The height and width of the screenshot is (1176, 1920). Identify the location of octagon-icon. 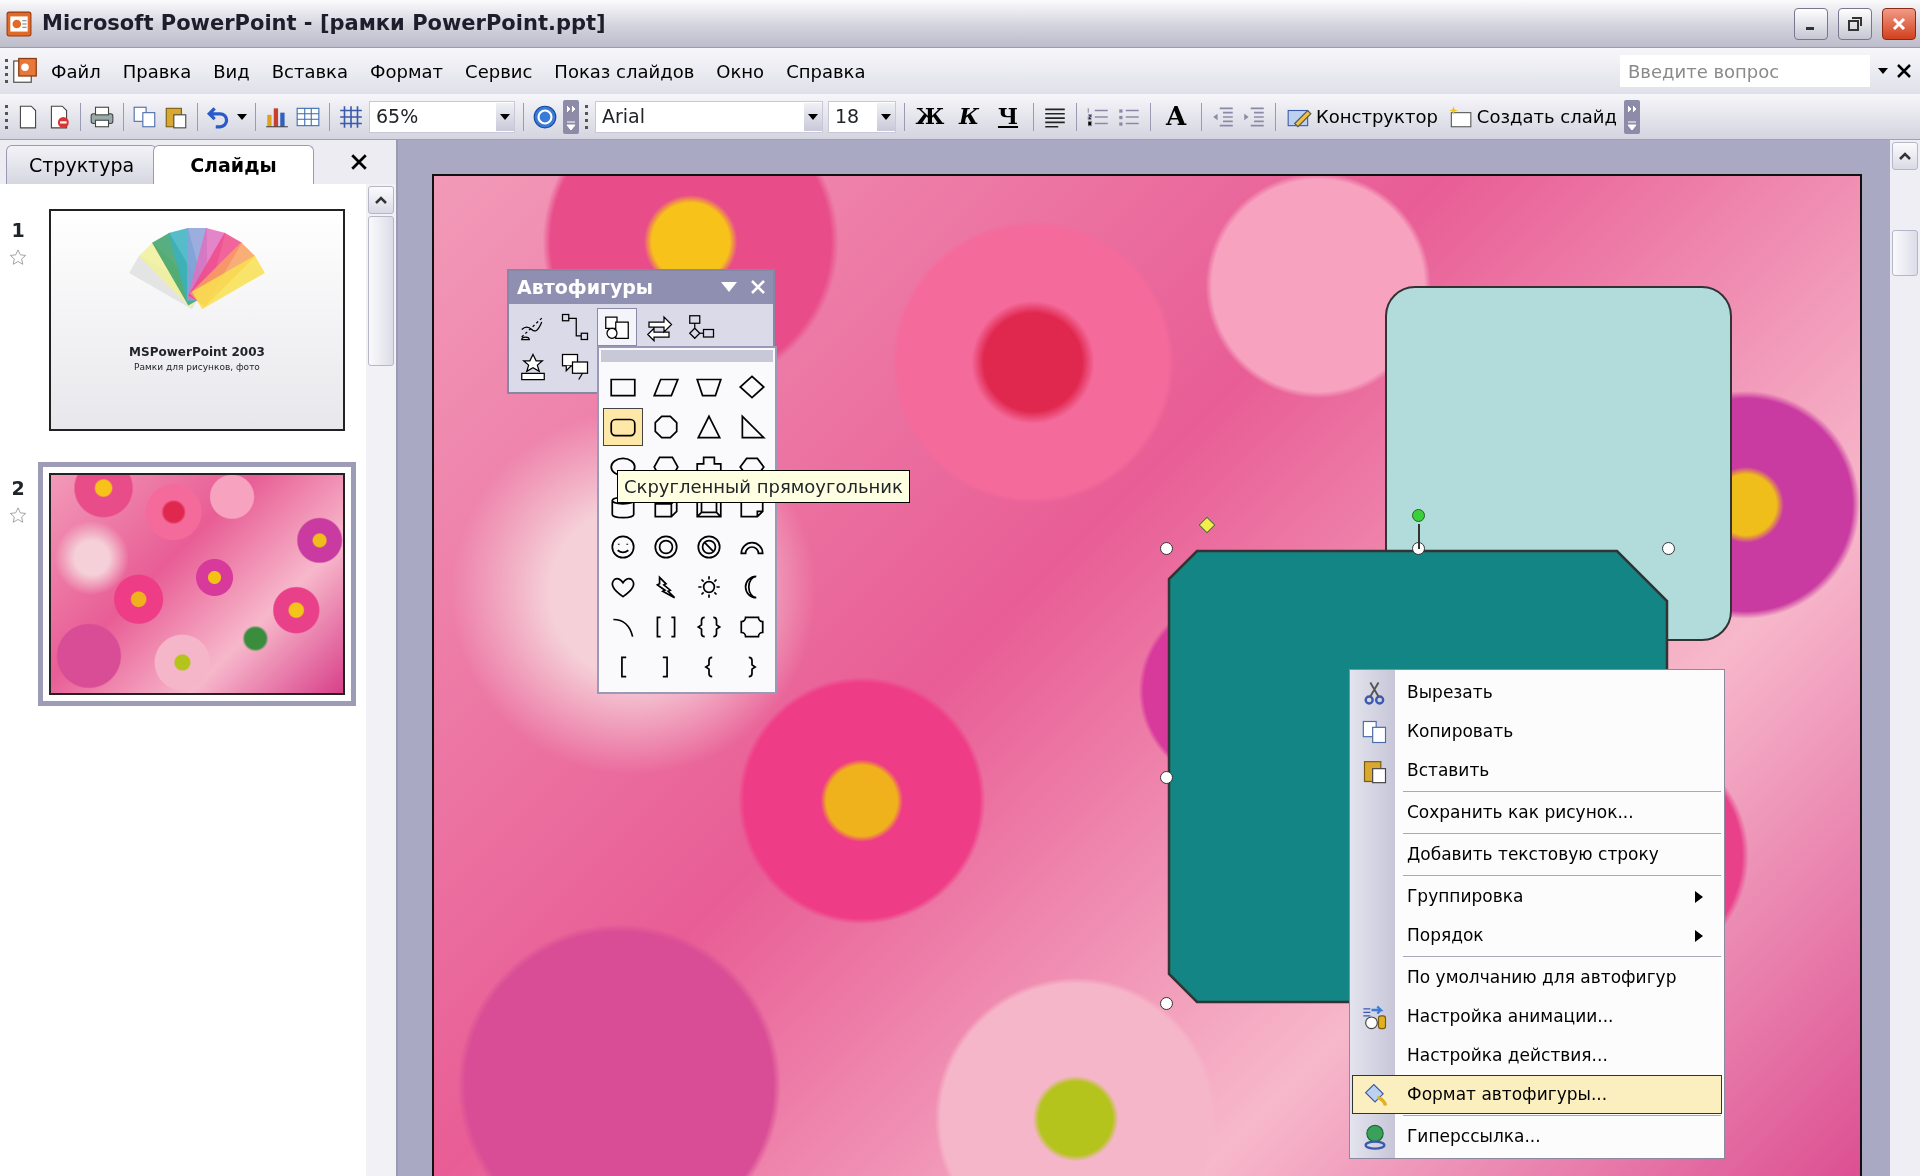
(666, 427).